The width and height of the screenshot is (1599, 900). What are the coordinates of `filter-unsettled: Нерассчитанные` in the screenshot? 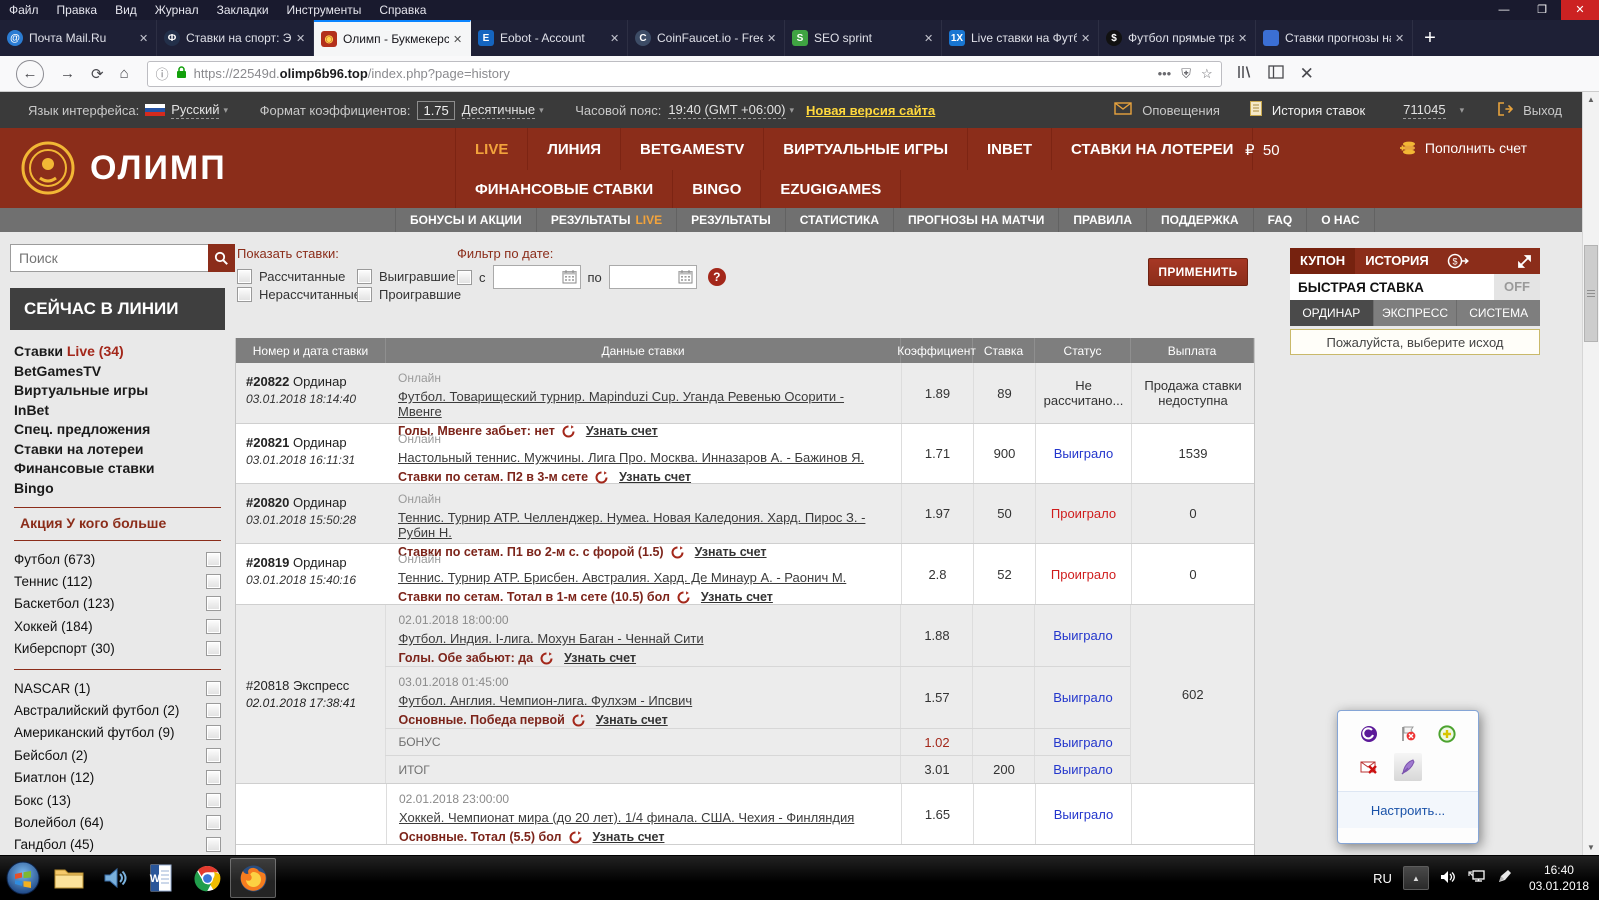 It's located at (299, 294).